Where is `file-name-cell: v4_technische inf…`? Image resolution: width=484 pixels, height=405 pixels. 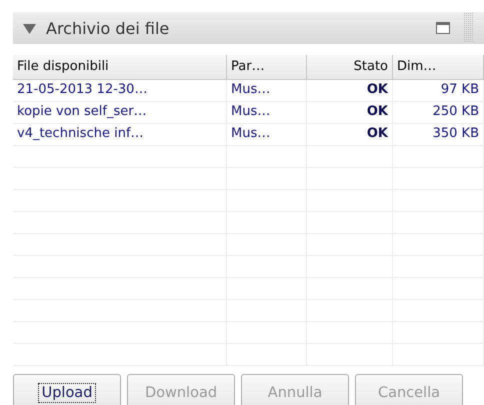 file-name-cell: v4_technische inf… is located at coordinates (120, 134).